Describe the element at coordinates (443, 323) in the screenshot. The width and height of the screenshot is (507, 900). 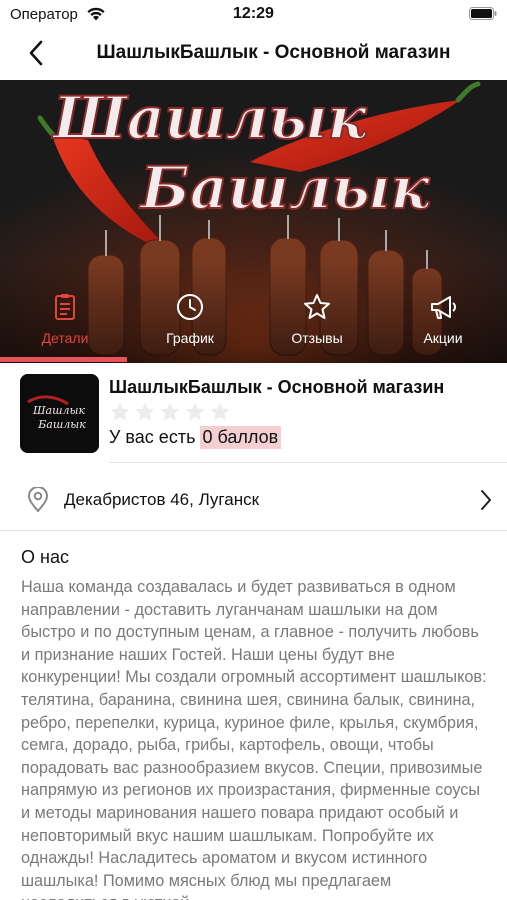
I see `tab-promotions: Акции` at that location.